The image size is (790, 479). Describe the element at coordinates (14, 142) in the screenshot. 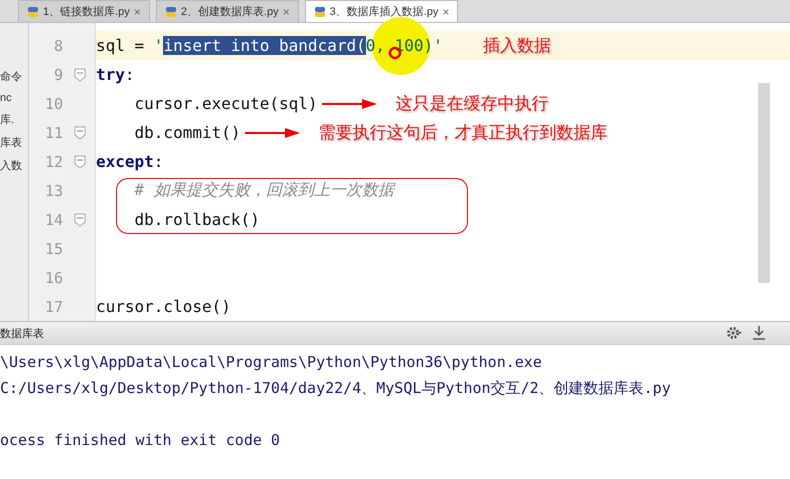

I see `project-tree-item: 库表` at that location.